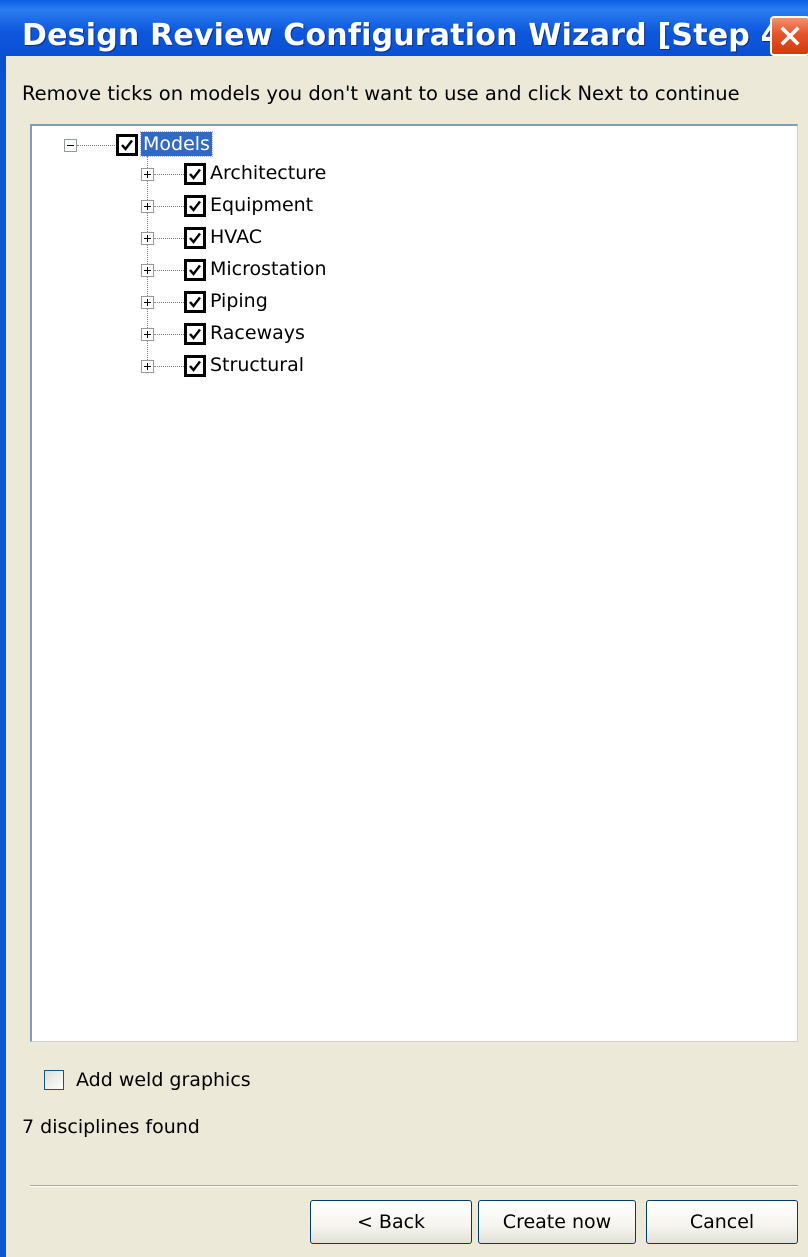 The image size is (808, 1257). I want to click on expand-equipment-icon, so click(147, 206).